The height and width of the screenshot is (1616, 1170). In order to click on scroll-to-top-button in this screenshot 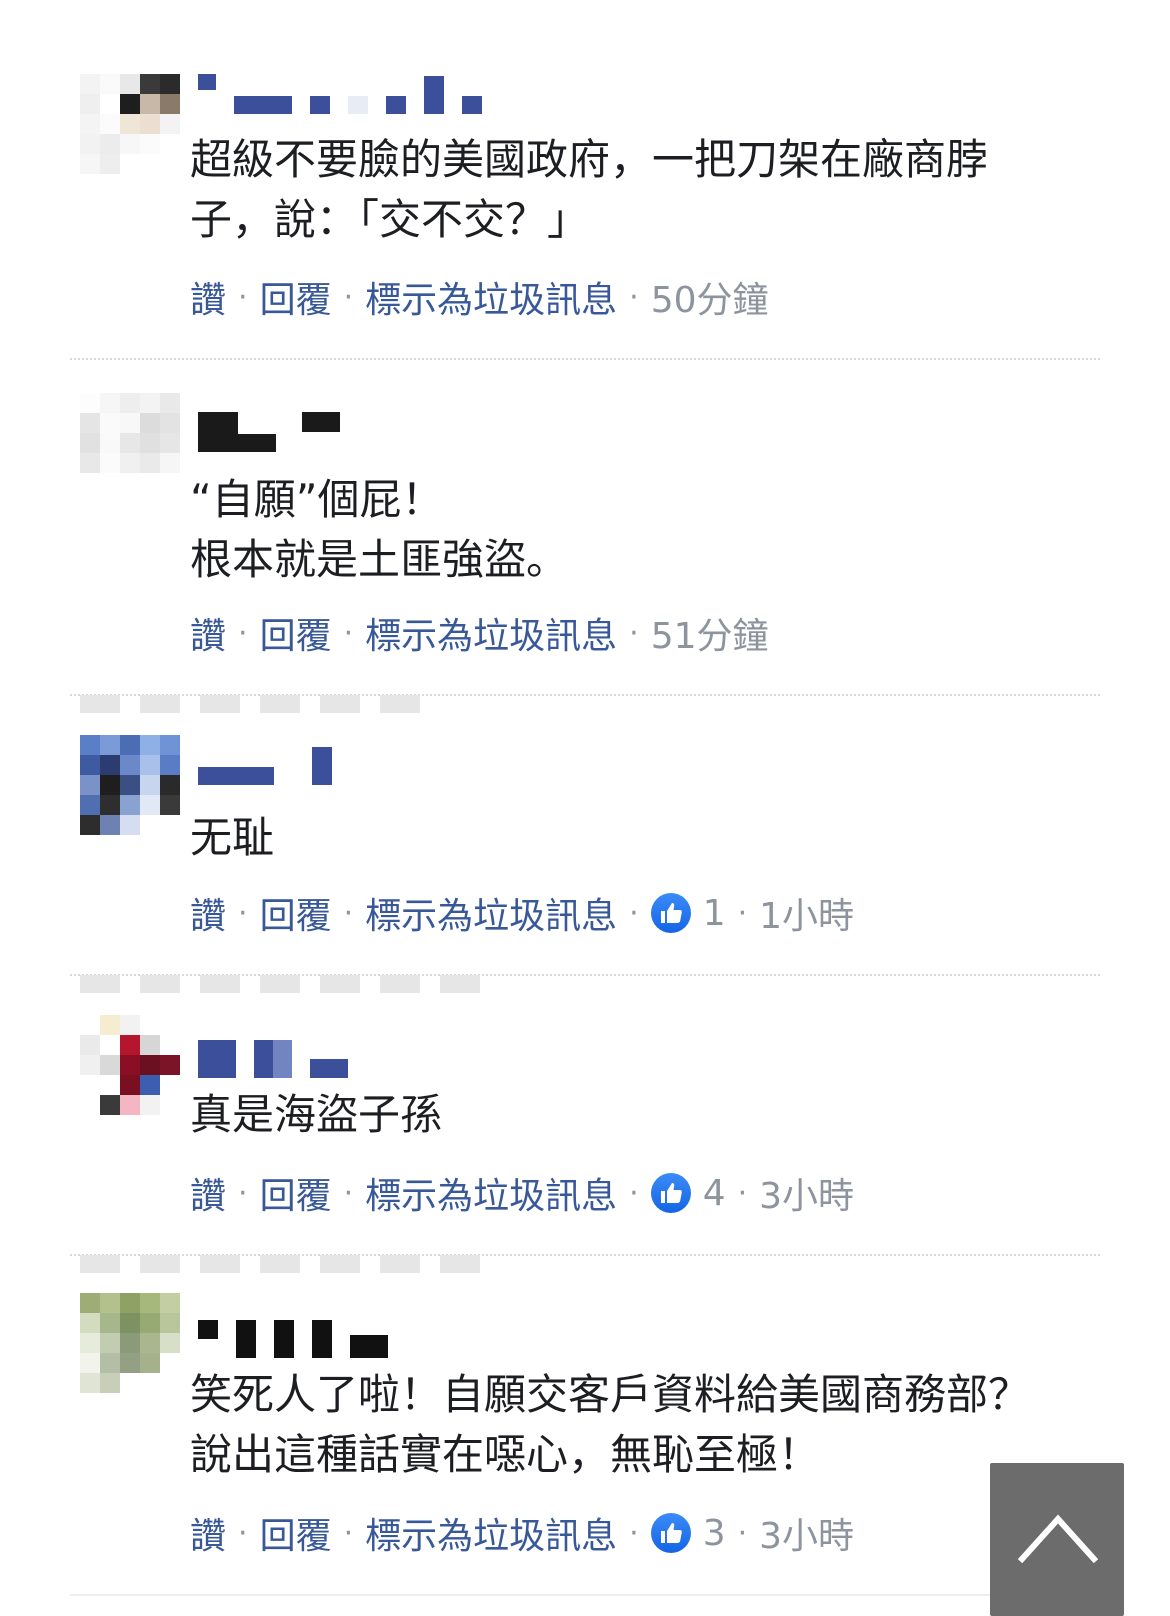, I will do `click(1057, 1539)`.